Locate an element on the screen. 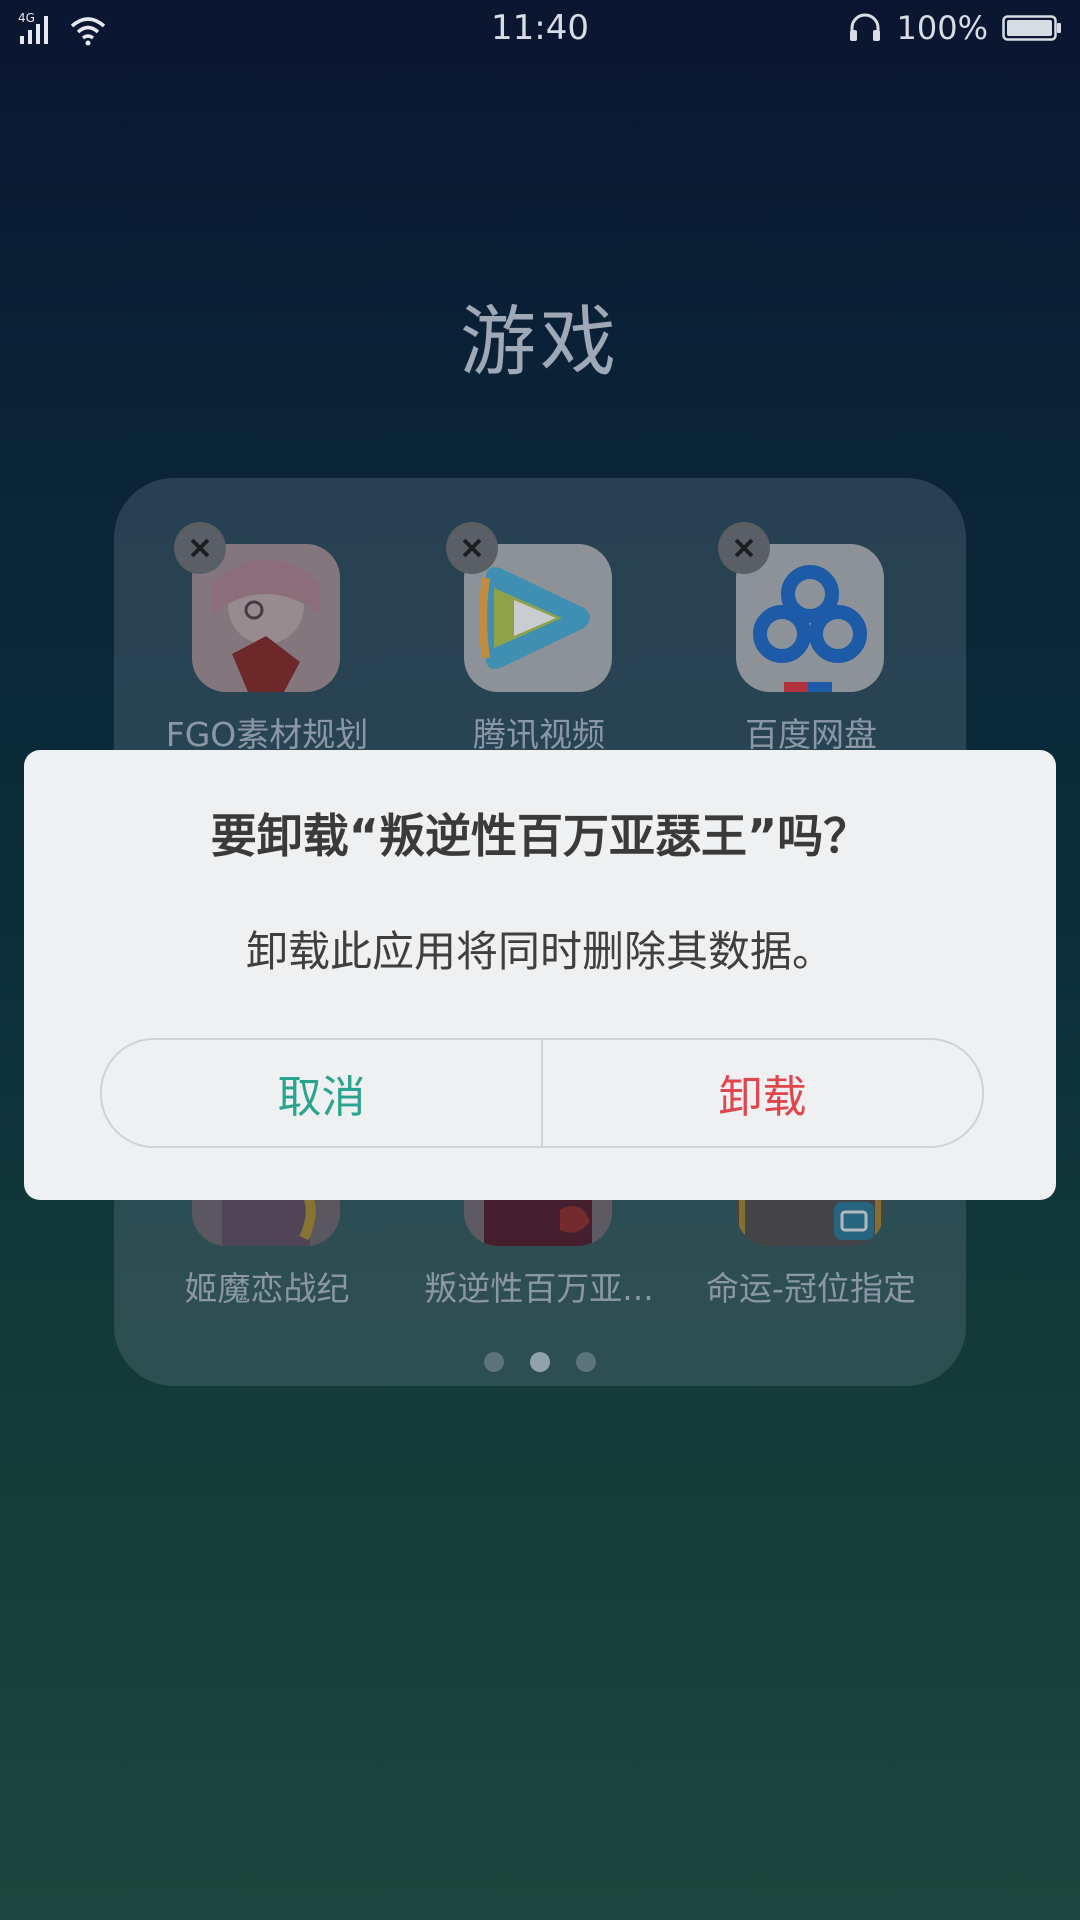 The image size is (1080, 1920). page-indicator is located at coordinates (540, 1362).